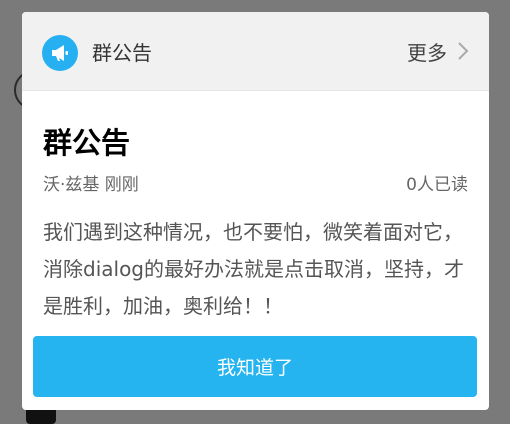 Image resolution: width=510 pixels, height=424 pixels. I want to click on more-button: 更多, so click(438, 51).